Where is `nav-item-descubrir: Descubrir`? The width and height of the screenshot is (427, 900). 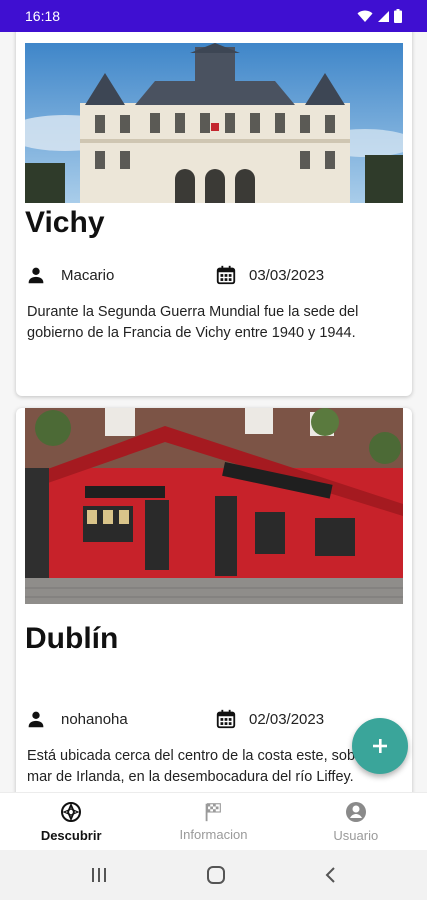
nav-item-descubrir: Descubrir is located at coordinates (71, 821).